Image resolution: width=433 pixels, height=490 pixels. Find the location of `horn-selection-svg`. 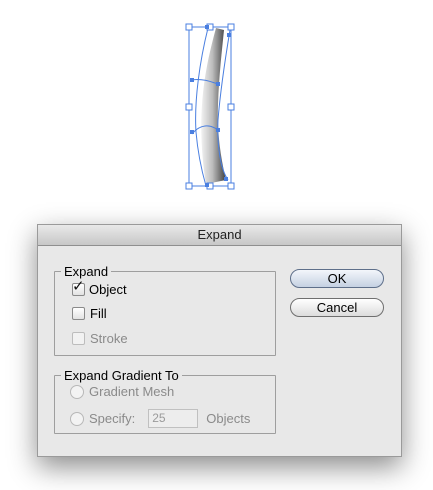

horn-selection-svg is located at coordinates (210, 106).